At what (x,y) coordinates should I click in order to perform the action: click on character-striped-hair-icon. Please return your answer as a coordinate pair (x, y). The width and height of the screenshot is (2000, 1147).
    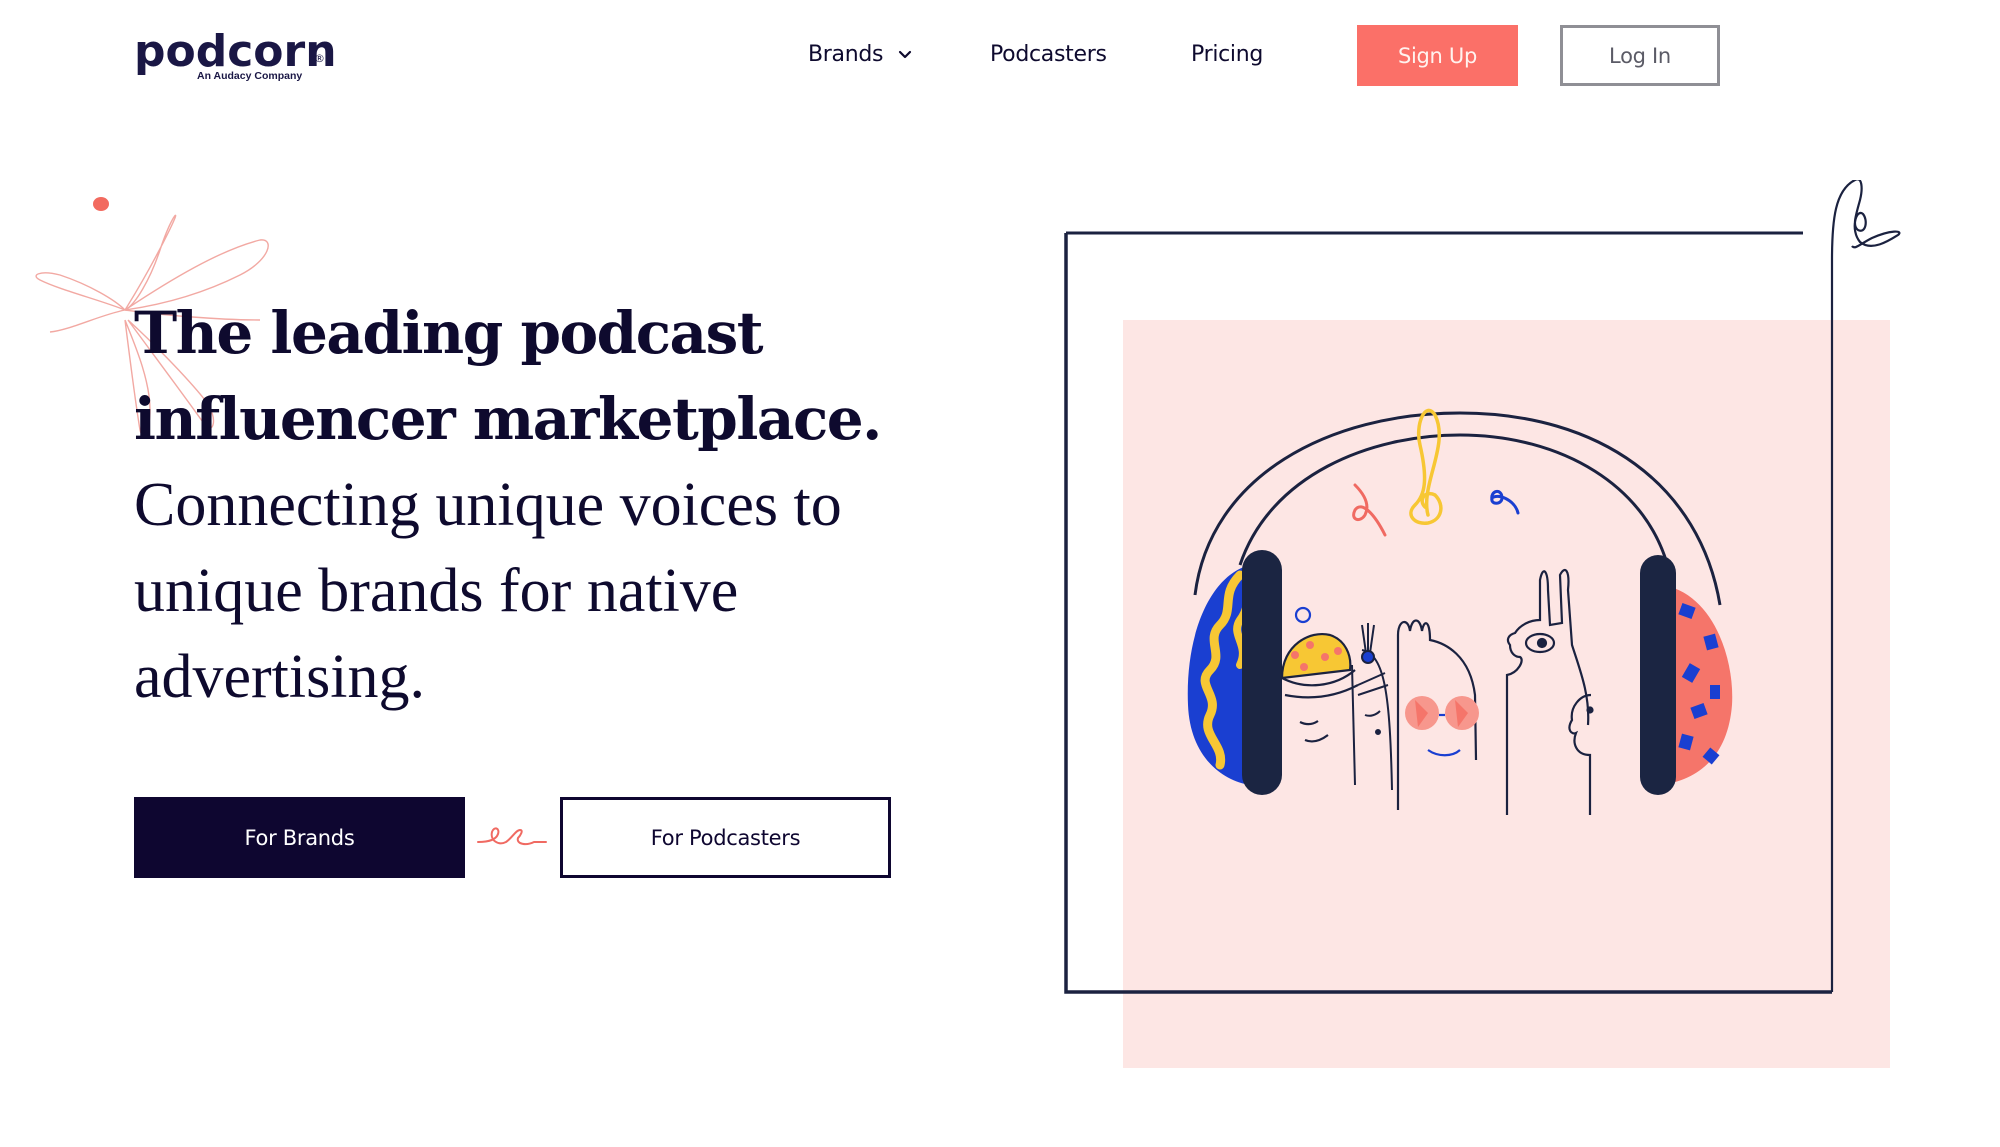
    Looking at the image, I should click on (1372, 707).